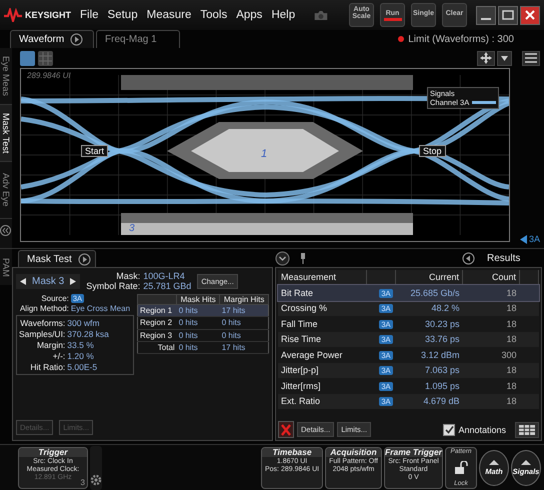 This screenshot has width=544, height=490. I want to click on channel-pointer-icon, so click(523, 239).